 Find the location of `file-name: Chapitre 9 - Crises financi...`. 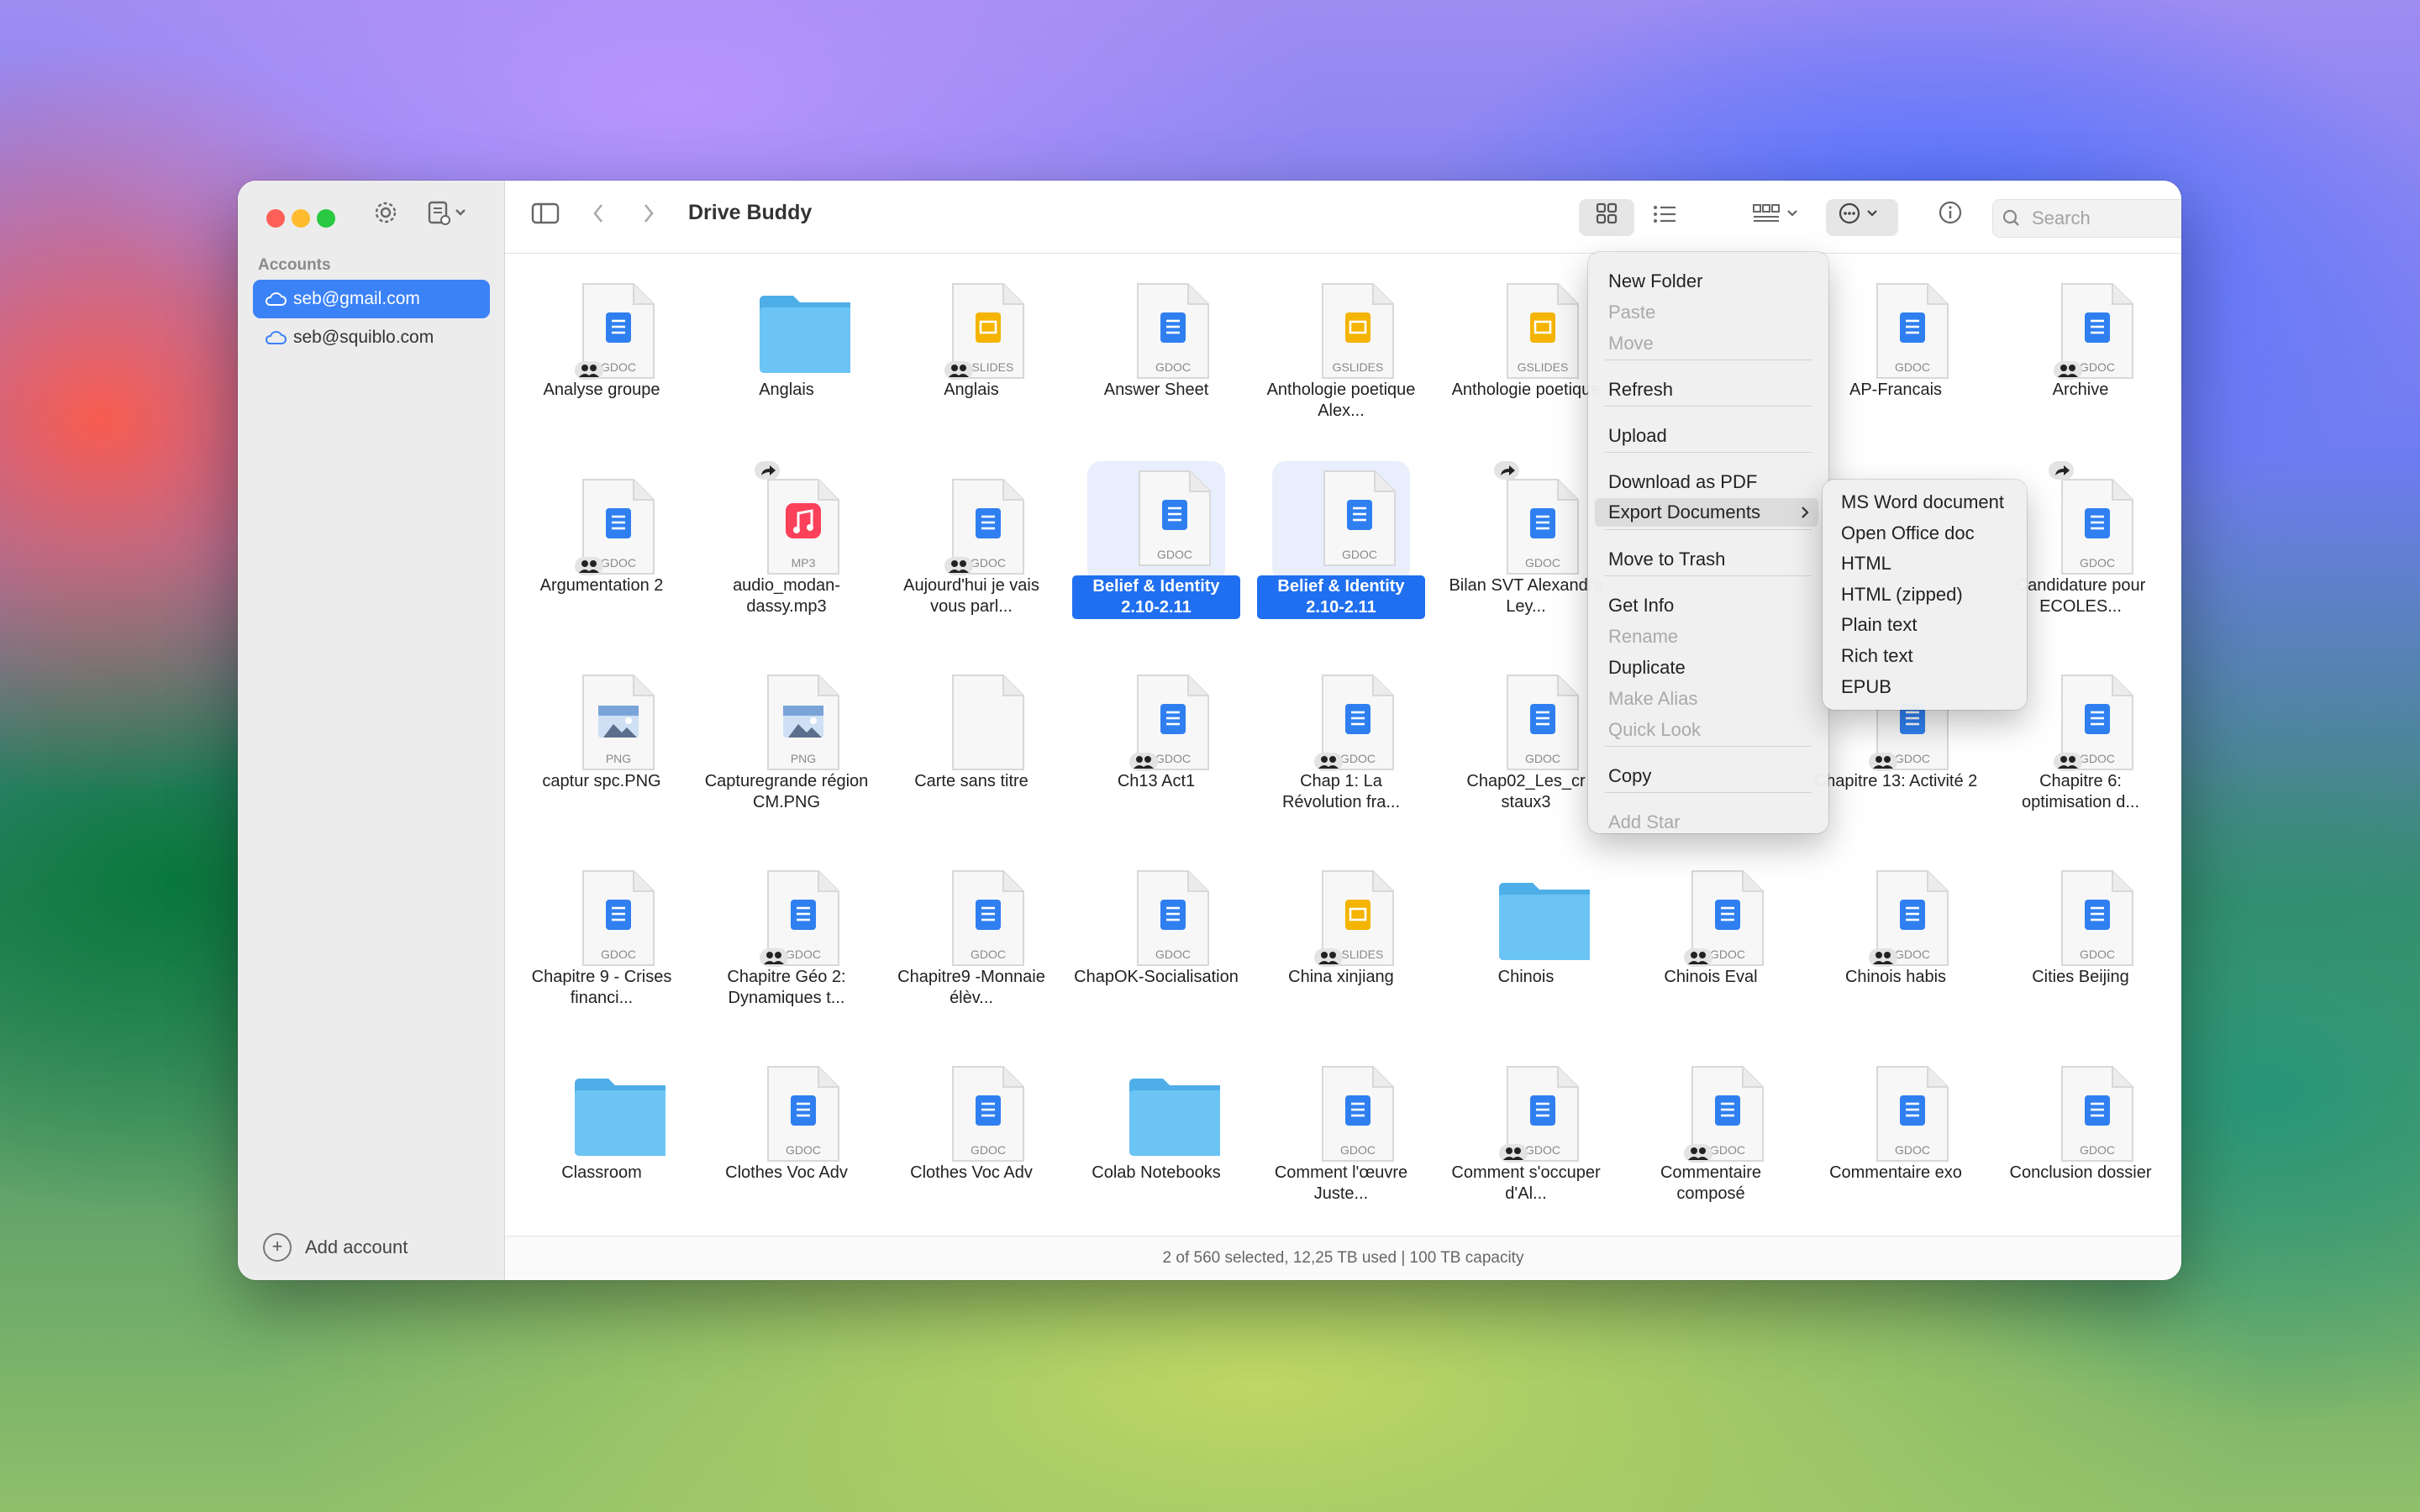

file-name: Chapitre 9 - Crises financi... is located at coordinates (602, 988).